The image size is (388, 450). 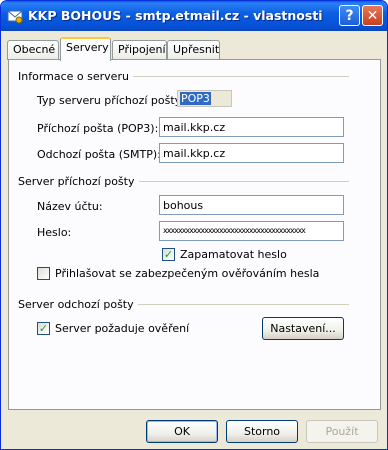 What do you see at coordinates (251, 153) in the screenshot?
I see `outgoing-server-input` at bounding box center [251, 153].